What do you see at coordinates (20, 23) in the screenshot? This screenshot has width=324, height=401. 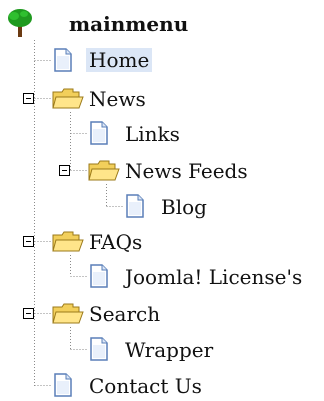 I see `tree-icon` at bounding box center [20, 23].